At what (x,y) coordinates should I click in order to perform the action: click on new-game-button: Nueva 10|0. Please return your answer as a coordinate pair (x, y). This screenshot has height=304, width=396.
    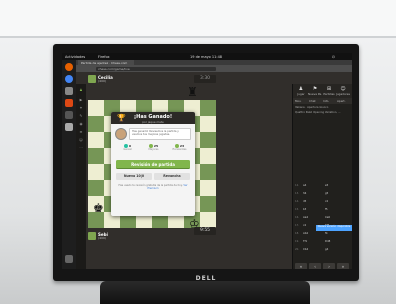
    Looking at the image, I should click on (134, 176).